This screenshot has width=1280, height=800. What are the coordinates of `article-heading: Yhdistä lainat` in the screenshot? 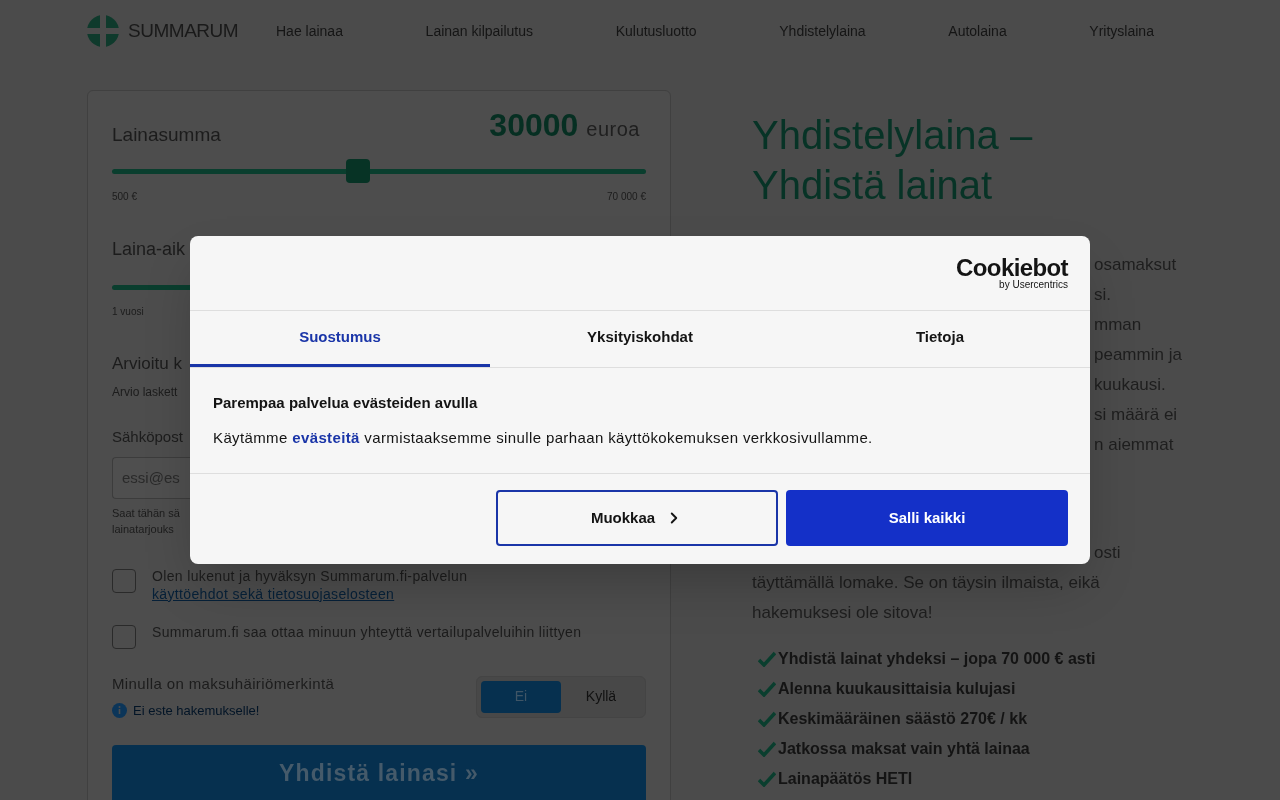 It's located at (873, 185).